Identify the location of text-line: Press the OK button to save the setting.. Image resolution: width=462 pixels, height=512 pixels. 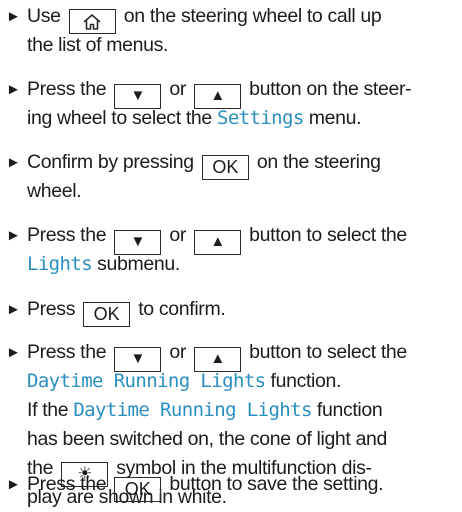
(242, 486).